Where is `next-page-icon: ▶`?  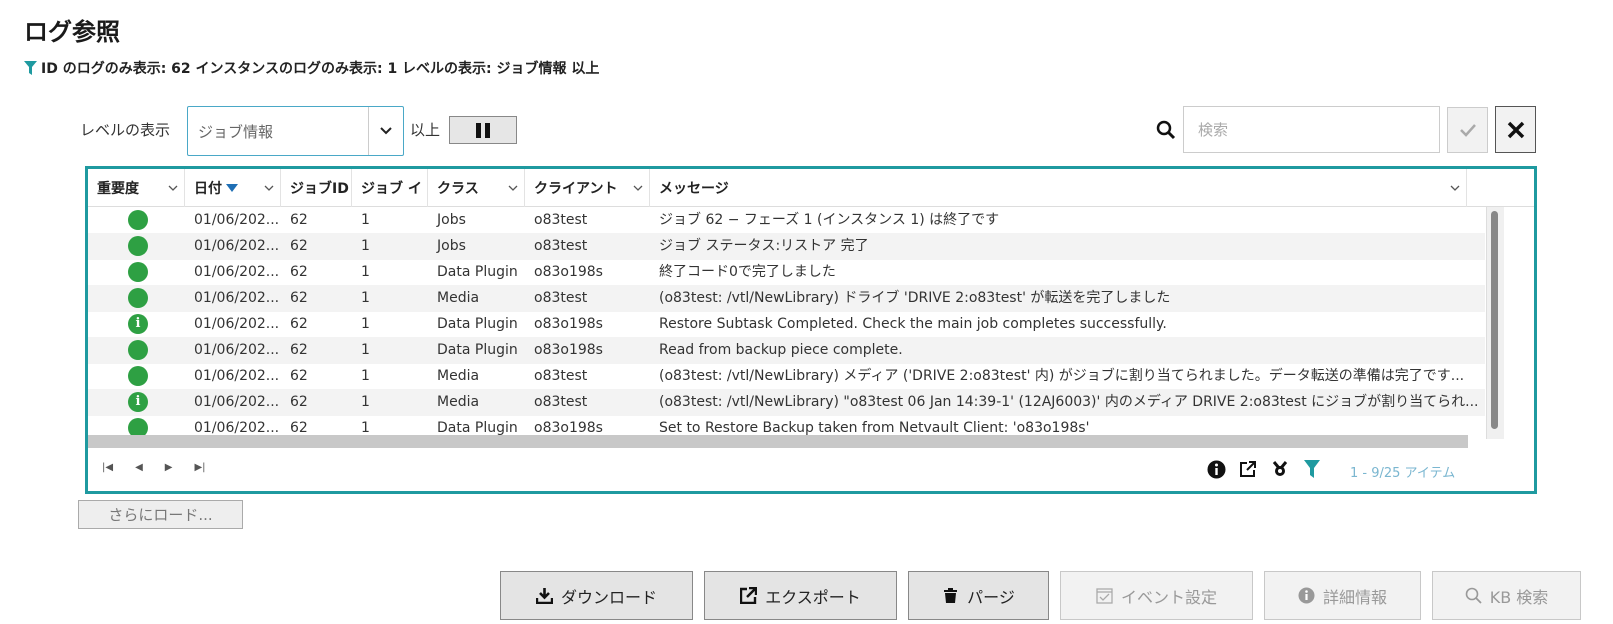 next-page-icon: ▶ is located at coordinates (169, 467).